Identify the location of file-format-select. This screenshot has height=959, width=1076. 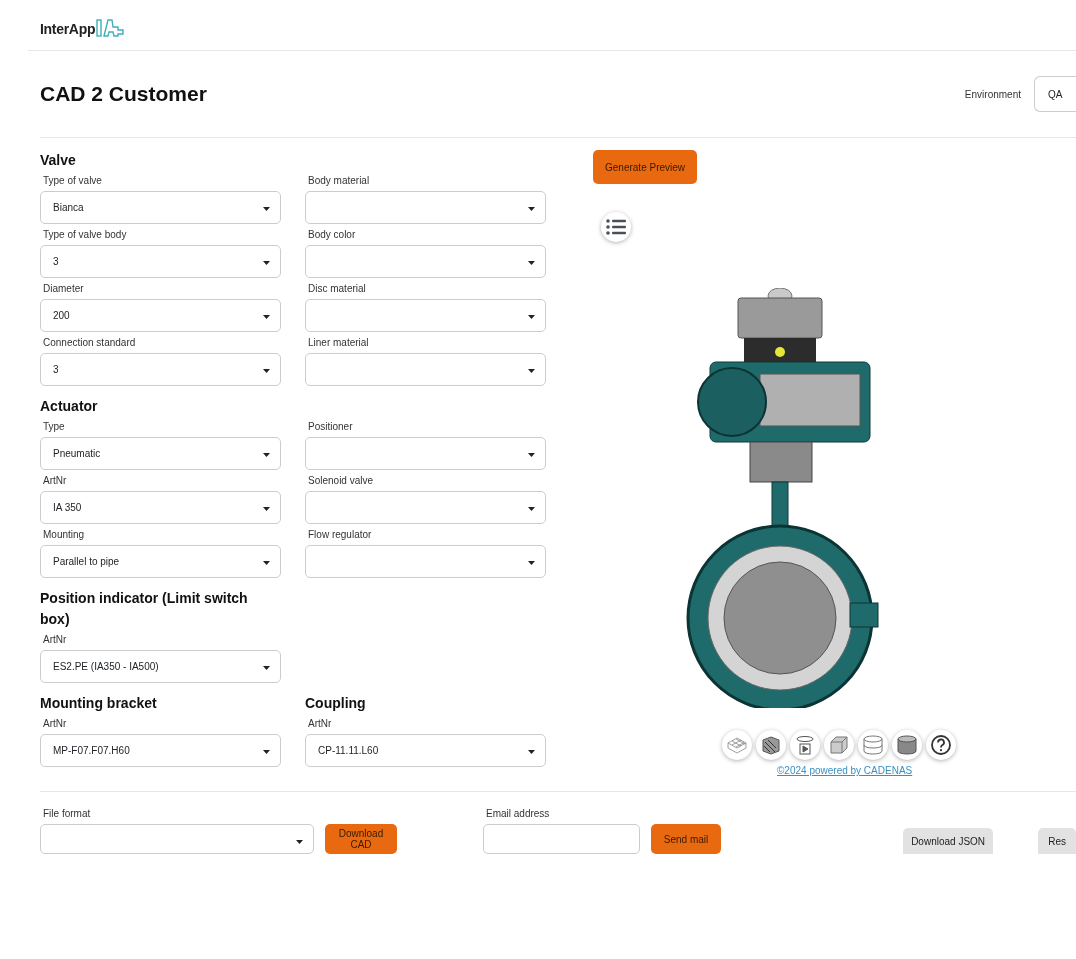
(177, 839).